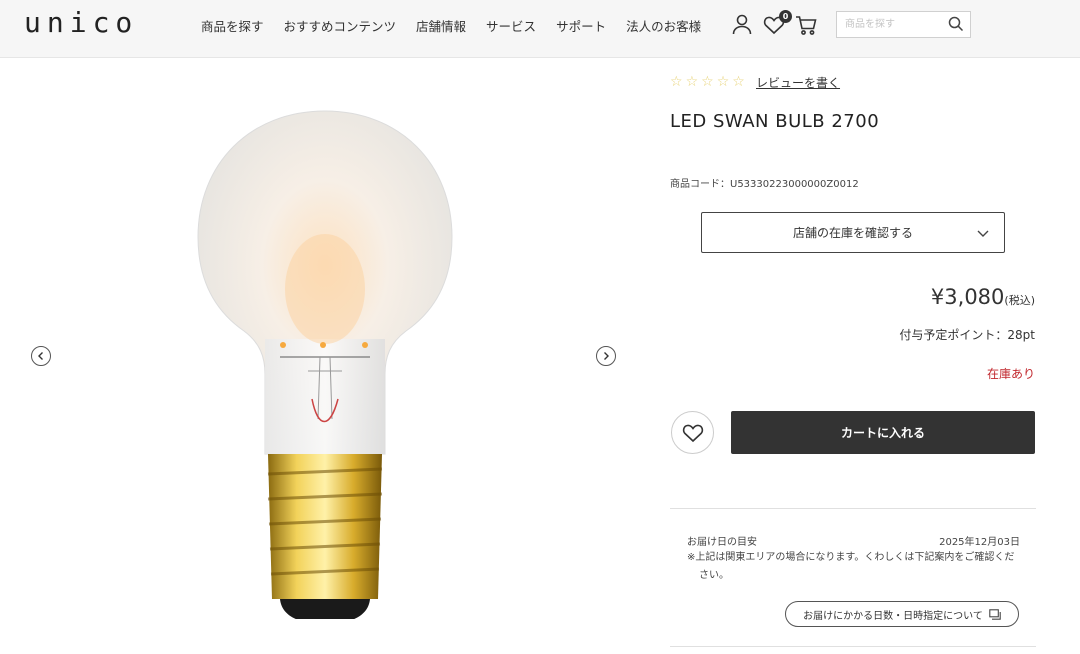 The height and width of the screenshot is (654, 1080). Describe the element at coordinates (340, 25) in the screenshot. I see `nav-item-contents: おすすめコンテンツ` at that location.